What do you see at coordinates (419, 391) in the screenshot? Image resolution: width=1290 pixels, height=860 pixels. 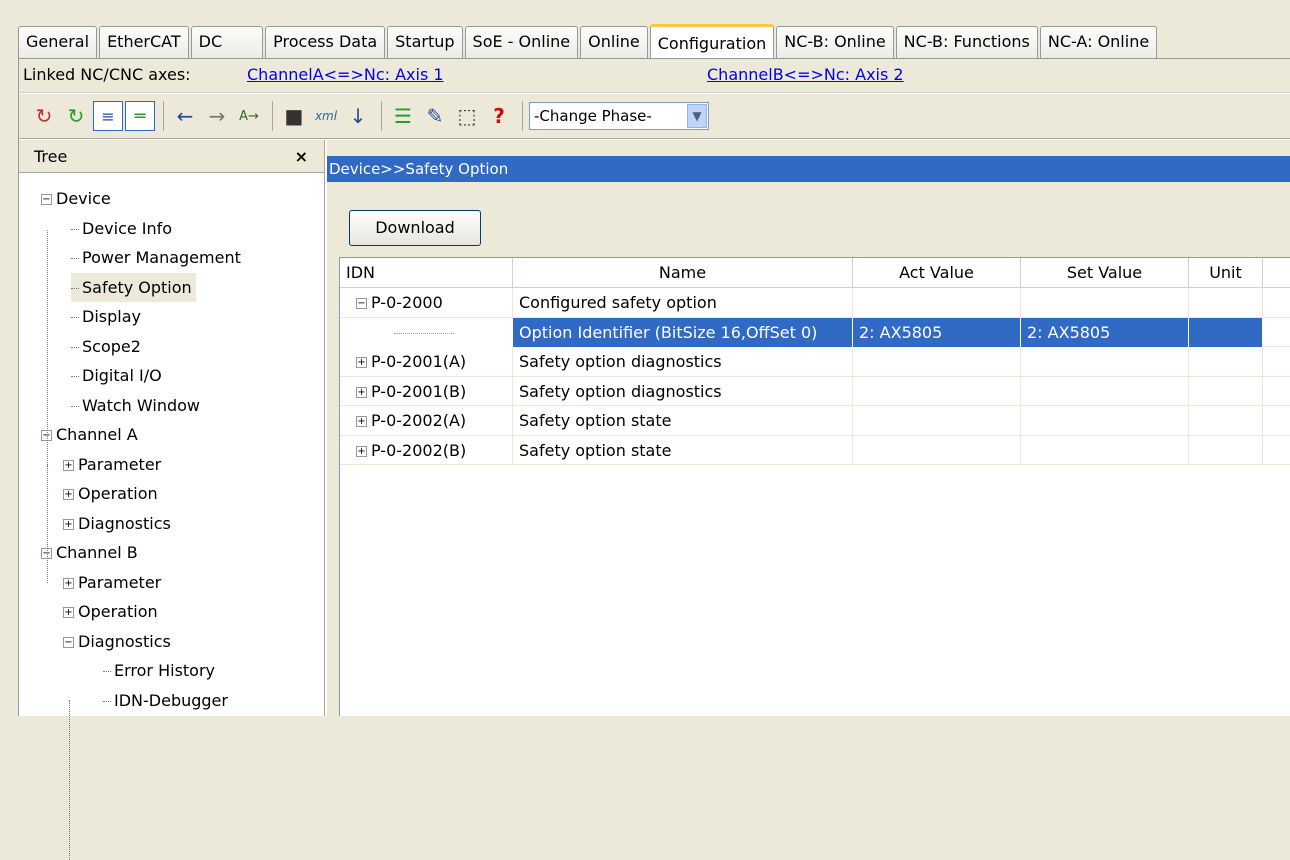 I see `idn-label: P-0-2001(B)` at bounding box center [419, 391].